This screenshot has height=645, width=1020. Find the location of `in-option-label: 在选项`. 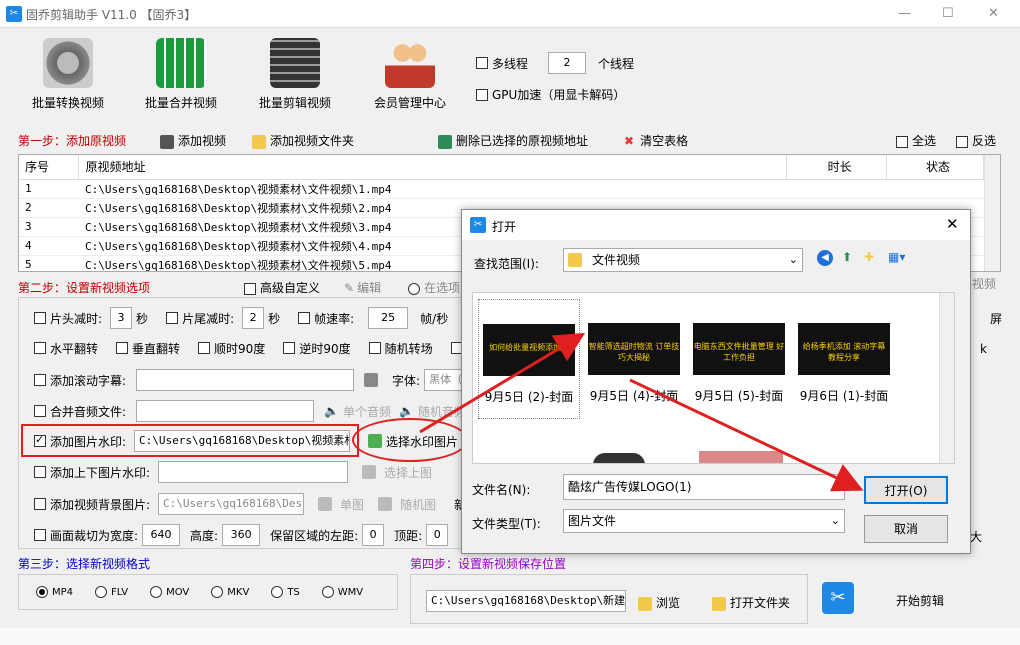

in-option-label: 在选项 is located at coordinates (442, 288).